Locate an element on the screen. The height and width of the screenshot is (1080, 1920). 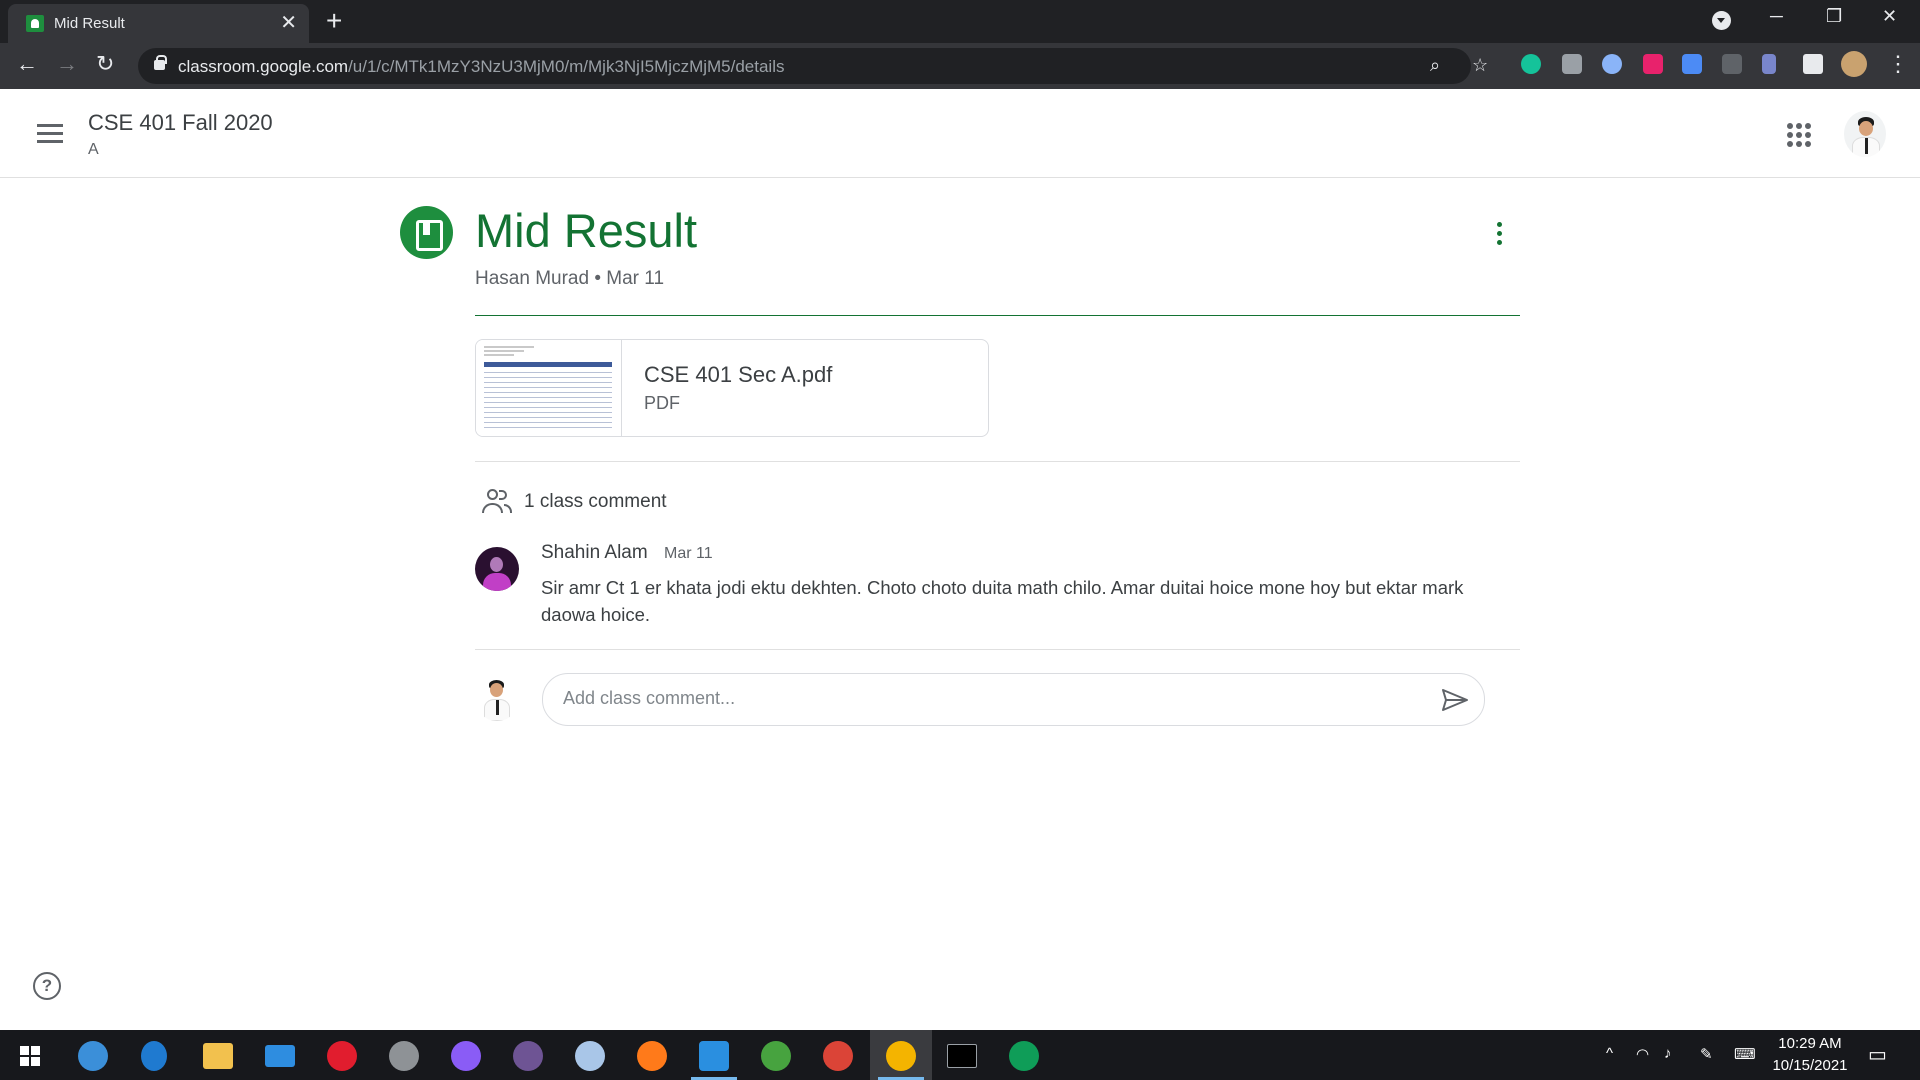
pen-extension-icon is located at coordinates (1769, 64).